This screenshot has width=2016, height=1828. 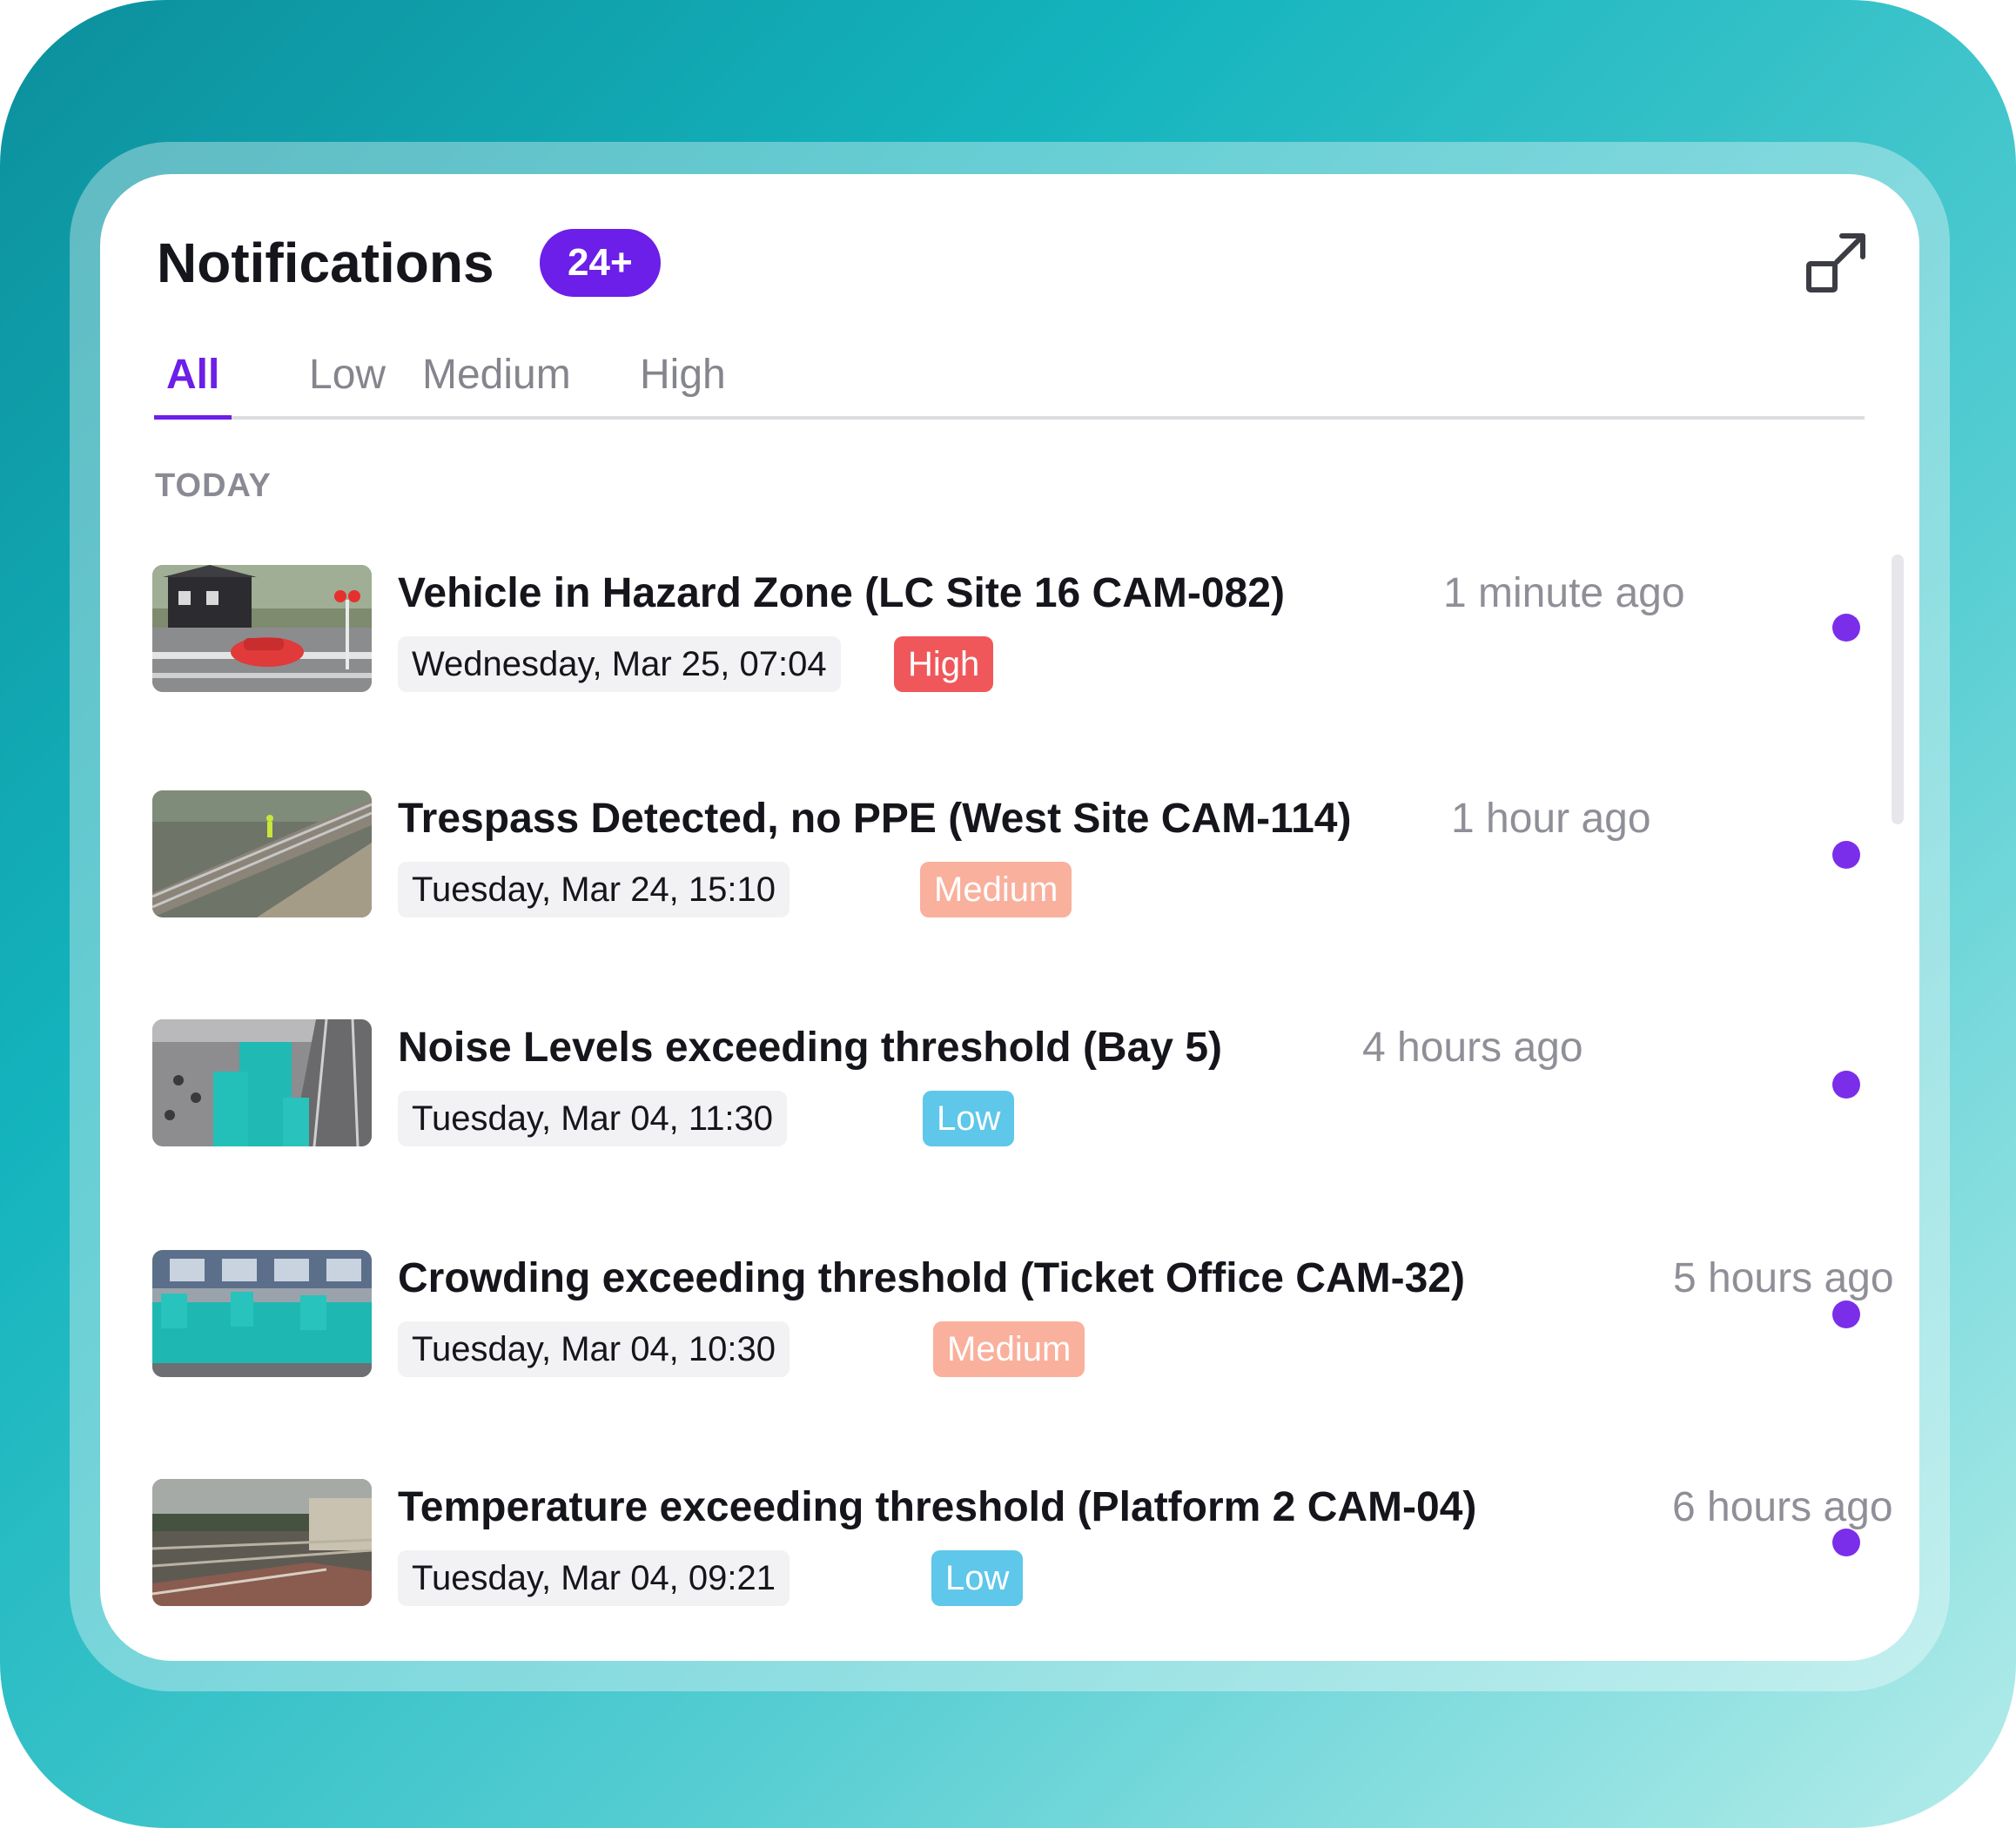 I want to click on thumbnail-ticket-office, so click(x=262, y=1313).